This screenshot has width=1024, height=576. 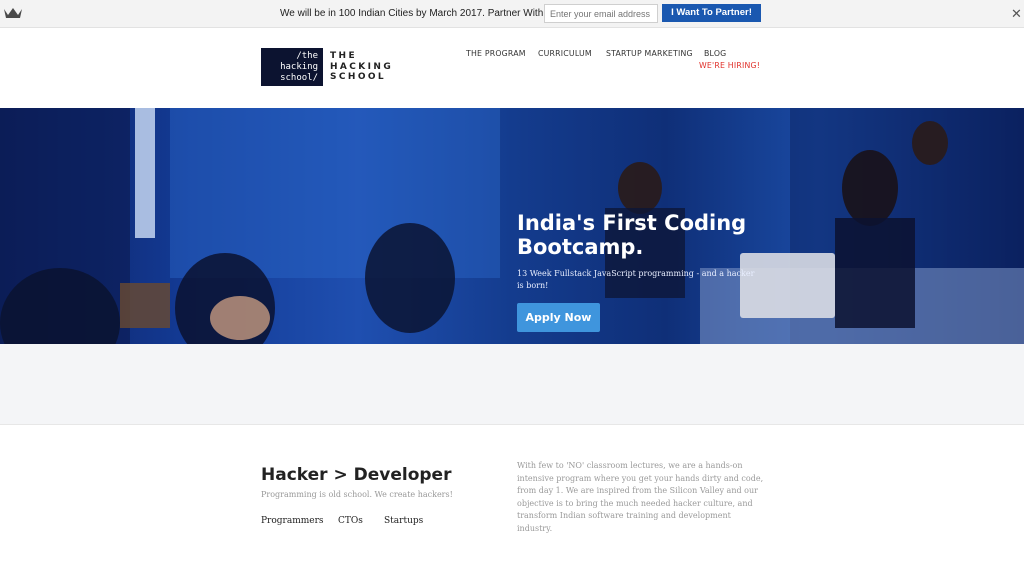 What do you see at coordinates (729, 65) in the screenshot?
I see `nav-hiring-link: WE'RE HIRING!` at bounding box center [729, 65].